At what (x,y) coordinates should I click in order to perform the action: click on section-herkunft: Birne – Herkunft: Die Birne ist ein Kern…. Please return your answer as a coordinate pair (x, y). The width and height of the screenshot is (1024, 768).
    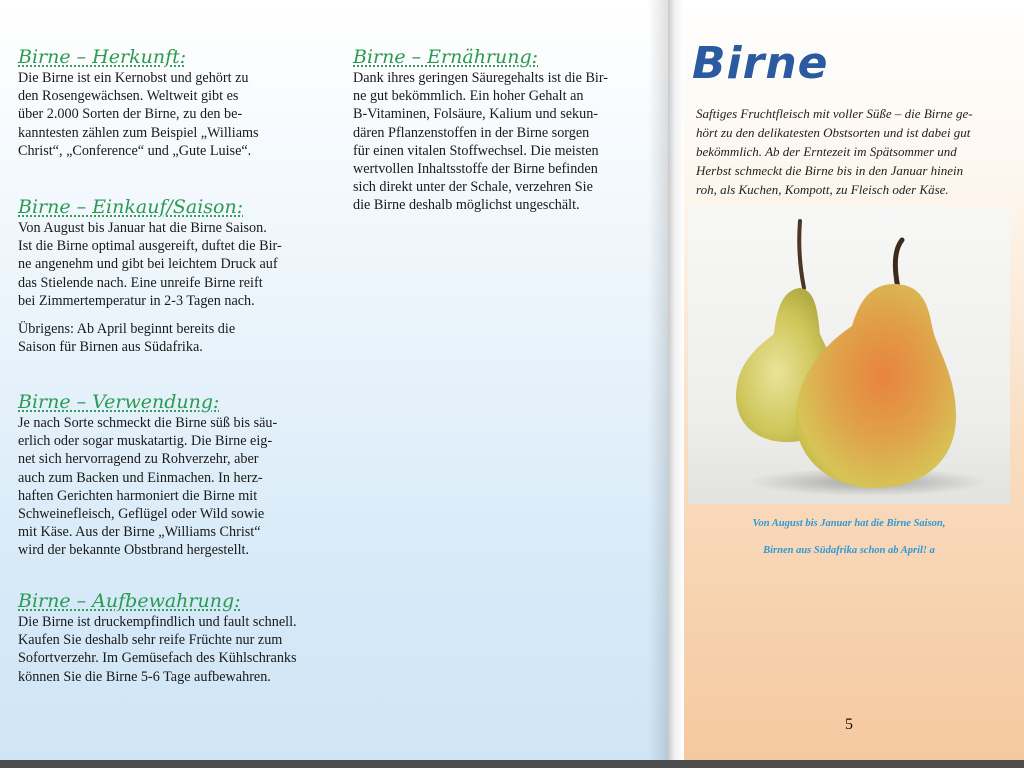
    Looking at the image, I should click on (183, 103).